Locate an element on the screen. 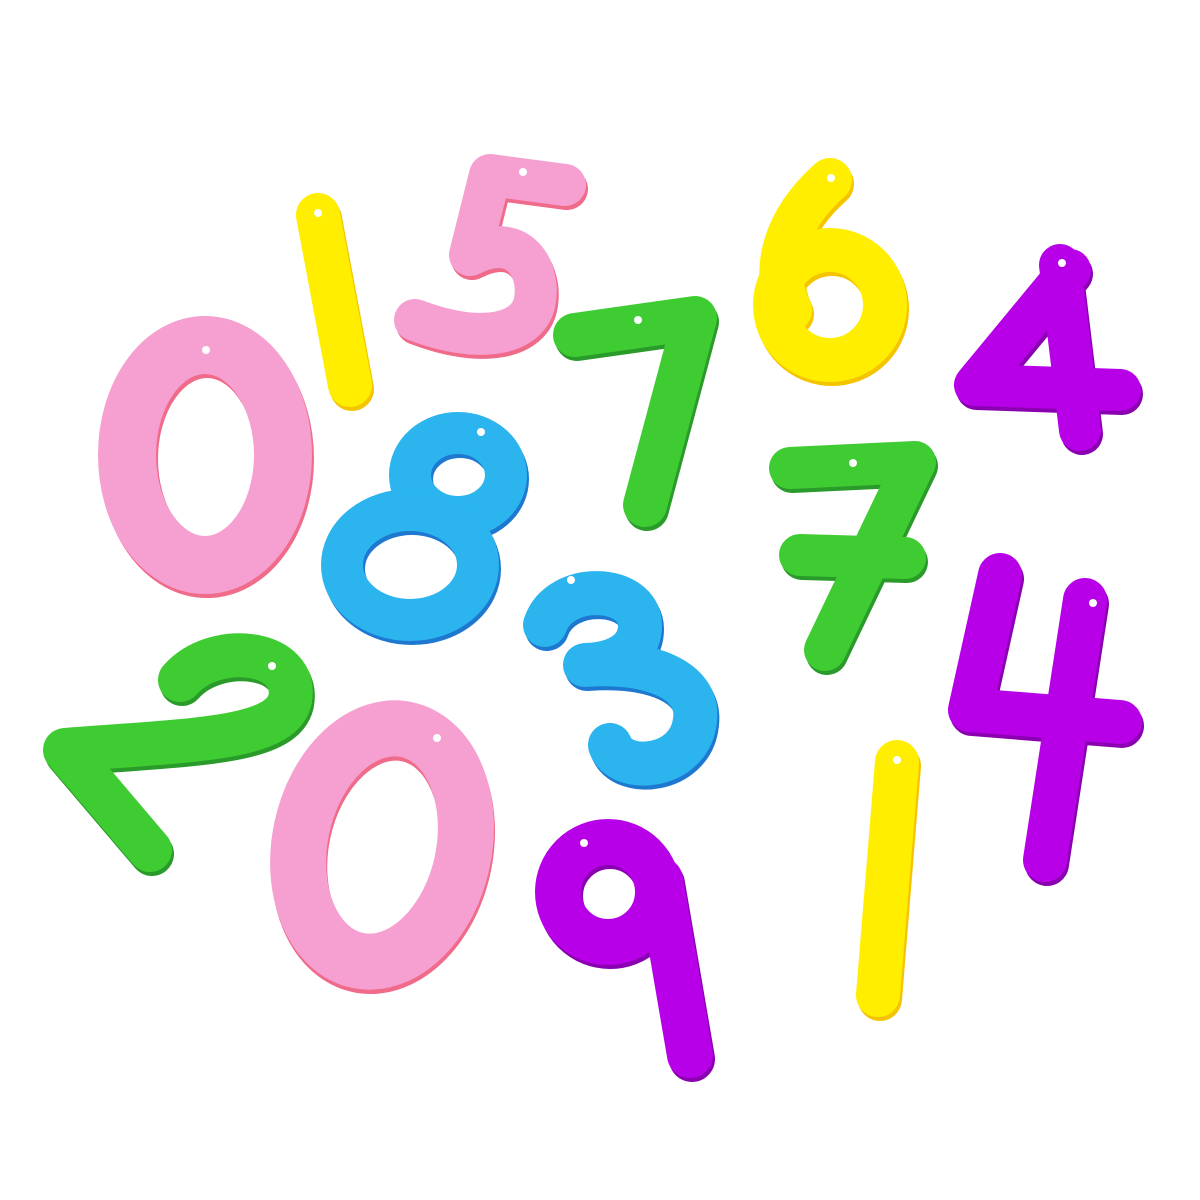 Image resolution: width=1200 pixels, height=1200 pixels. numeral-0-pink-top is located at coordinates (206, 457).